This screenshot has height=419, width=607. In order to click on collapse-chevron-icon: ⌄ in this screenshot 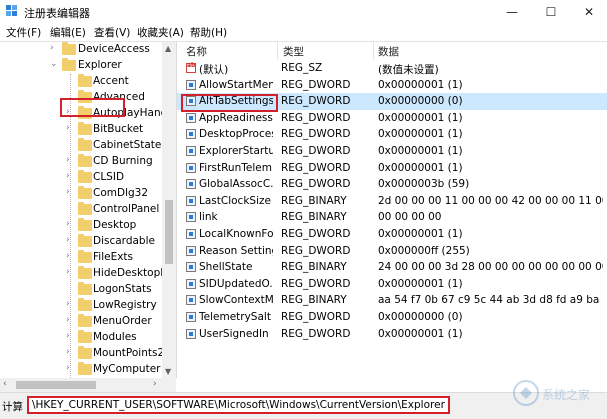, I will do `click(54, 64)`.